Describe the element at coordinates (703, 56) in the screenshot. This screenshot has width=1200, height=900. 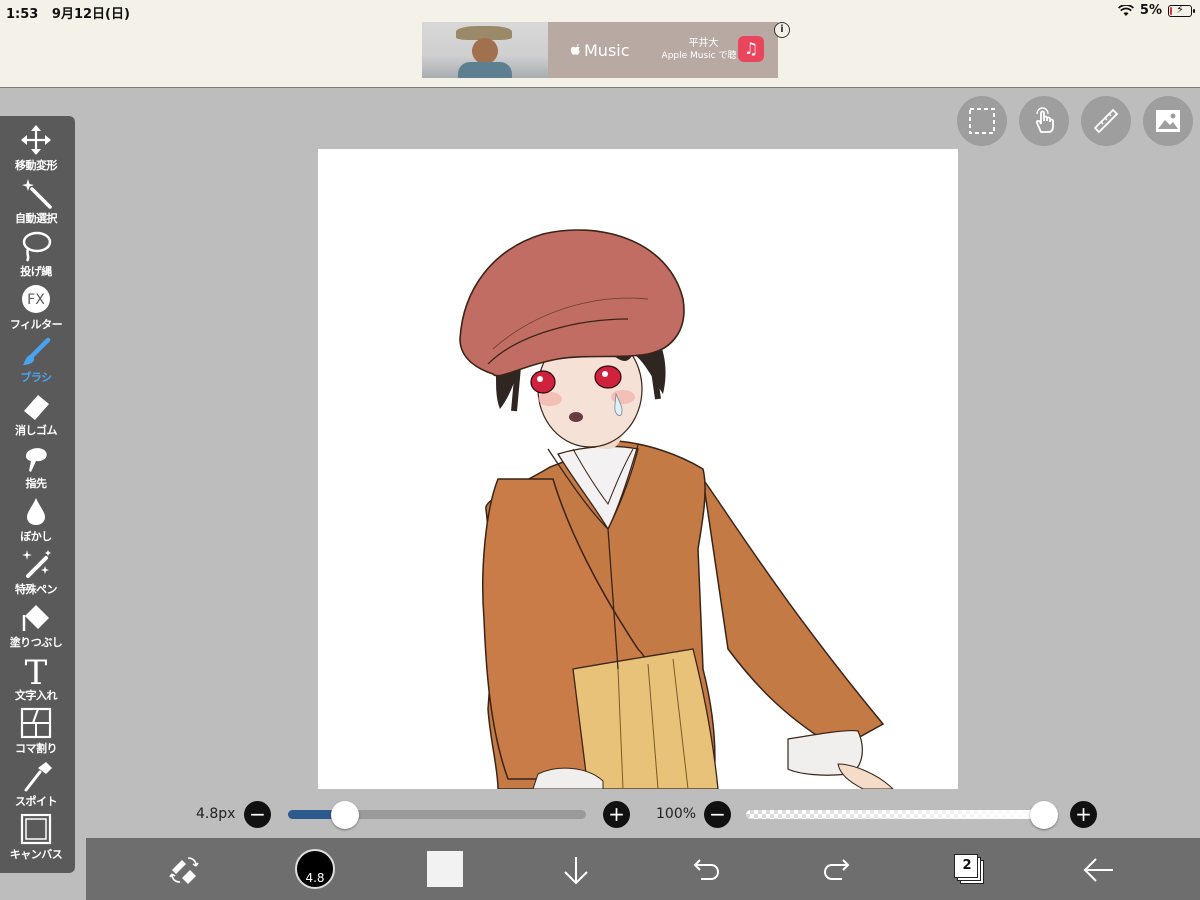
I see `ad-cta: Apple Music で聴く` at that location.